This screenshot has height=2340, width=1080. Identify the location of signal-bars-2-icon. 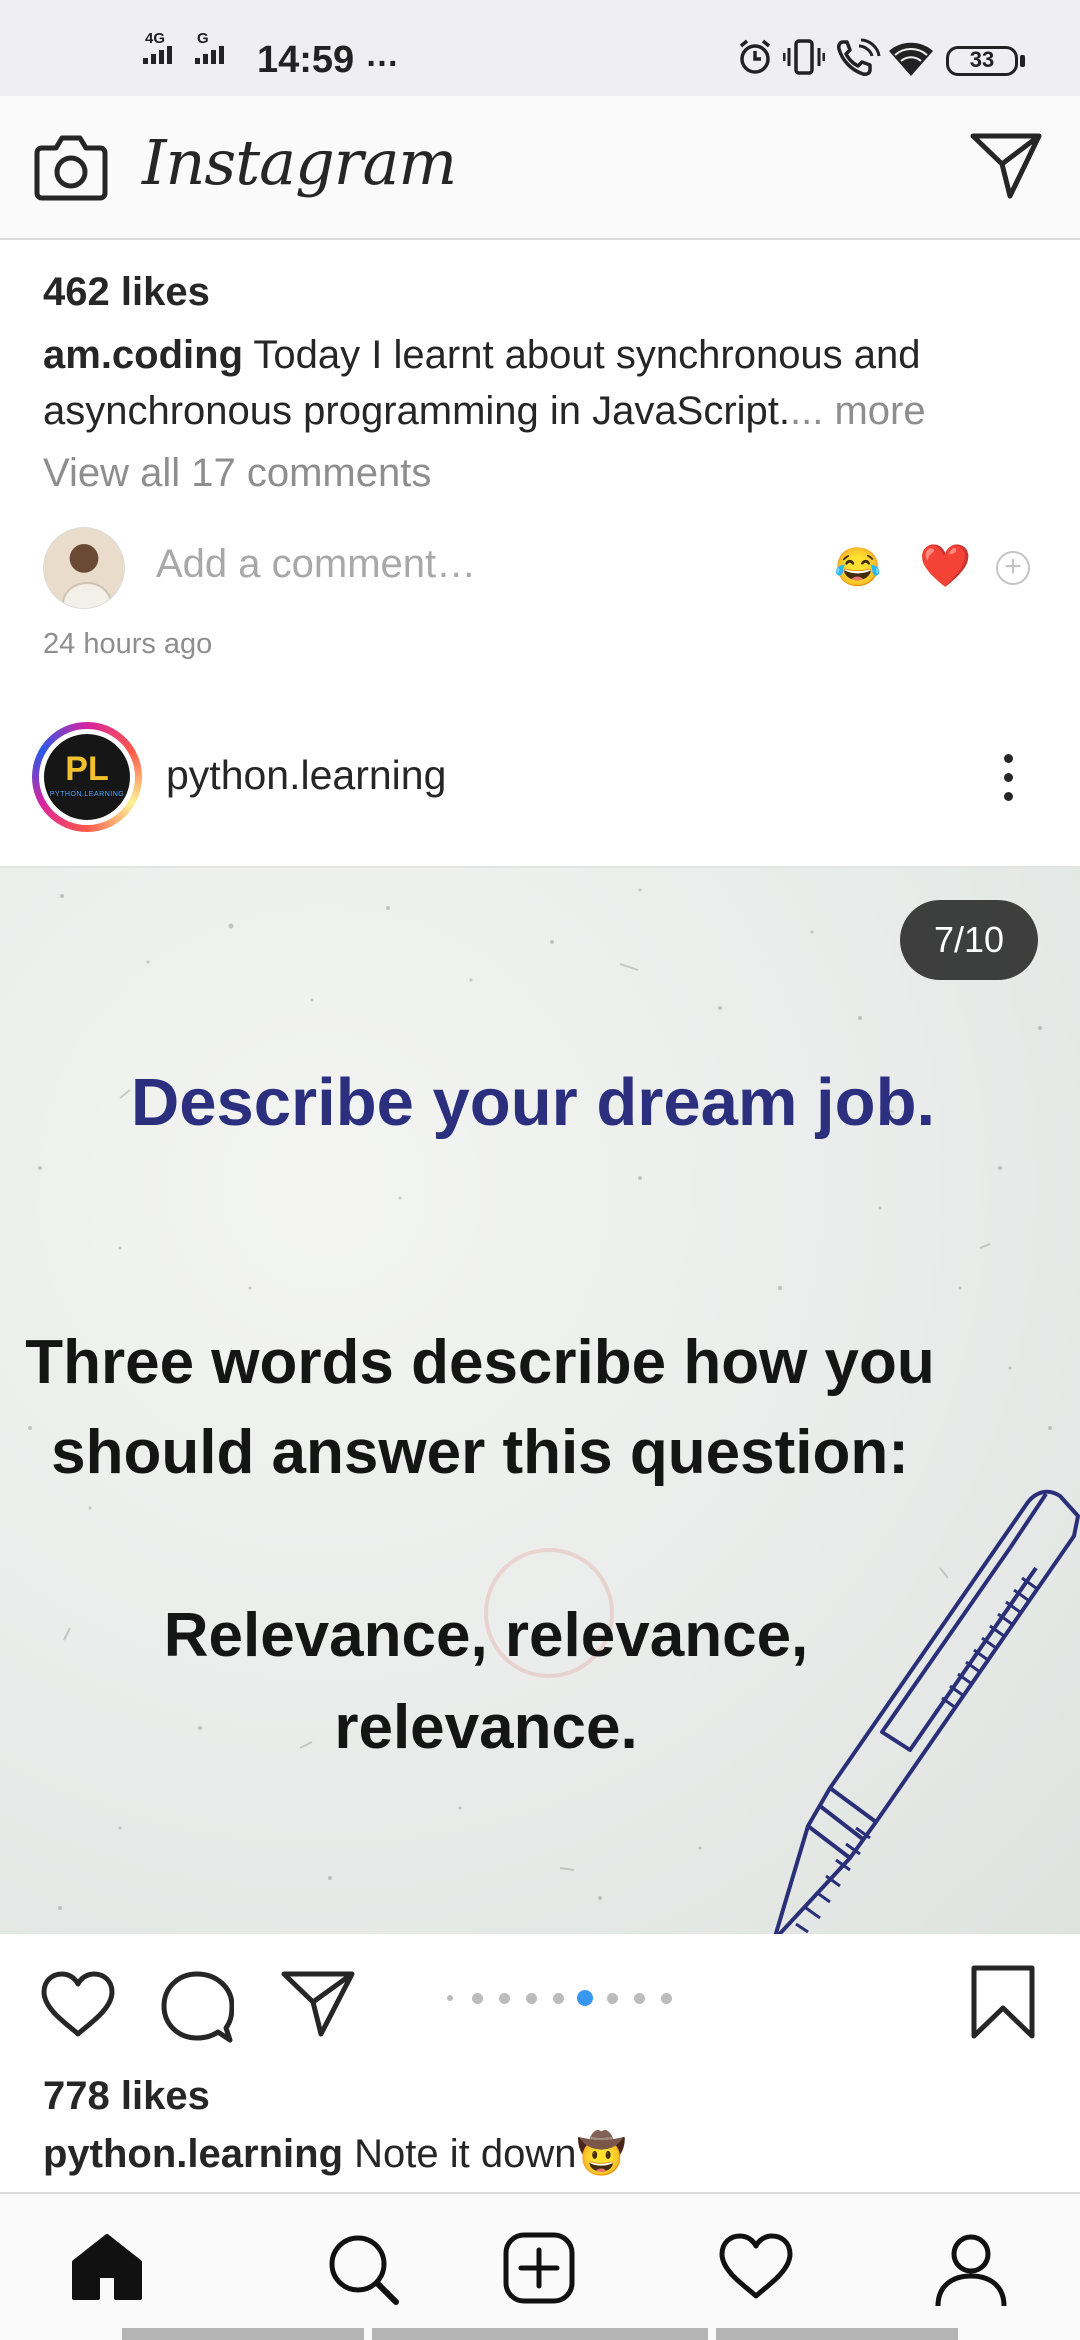
(209, 55).